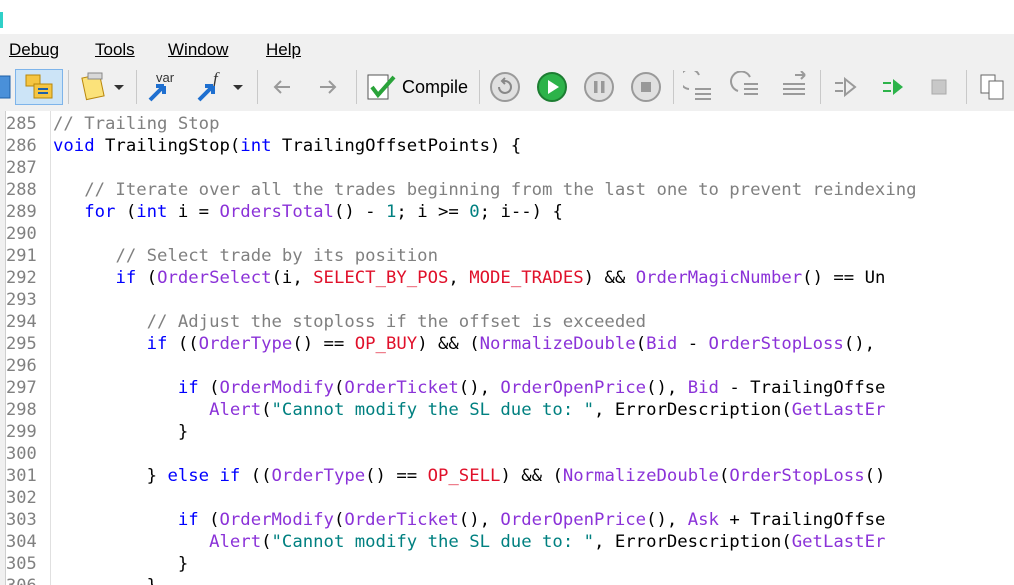  What do you see at coordinates (21, 212) in the screenshot?
I see `line-number: 289` at bounding box center [21, 212].